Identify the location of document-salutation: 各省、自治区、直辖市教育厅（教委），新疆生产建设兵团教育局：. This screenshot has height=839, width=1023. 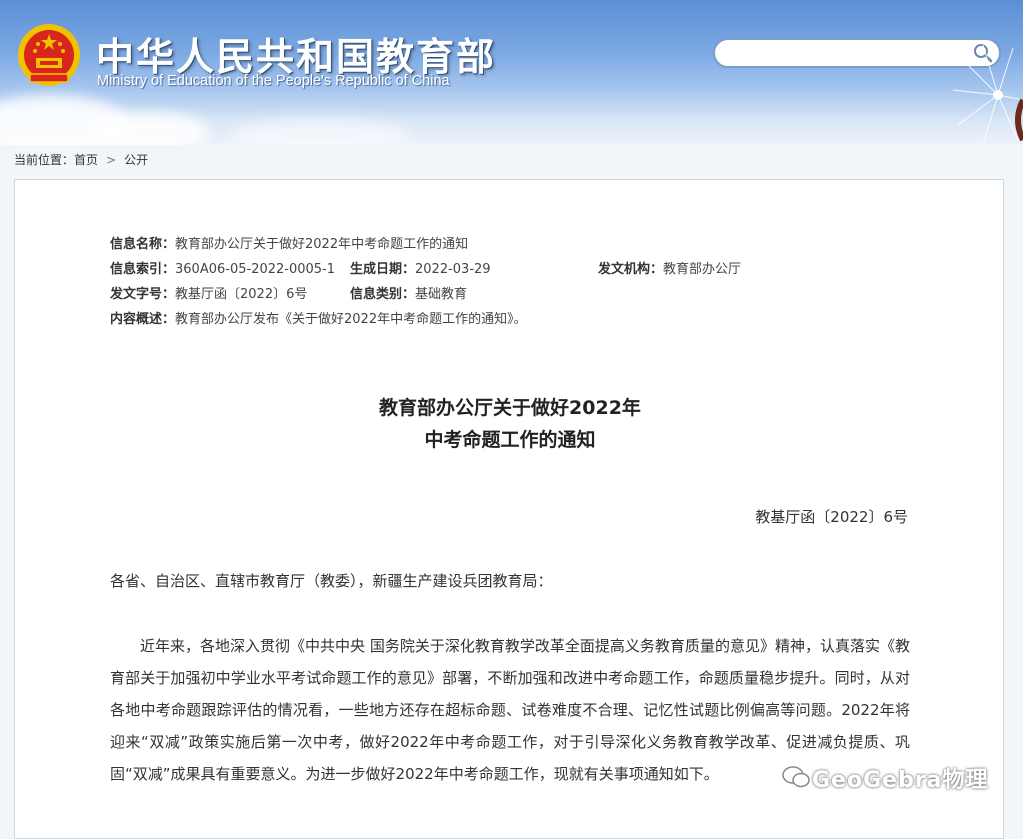
(331, 581).